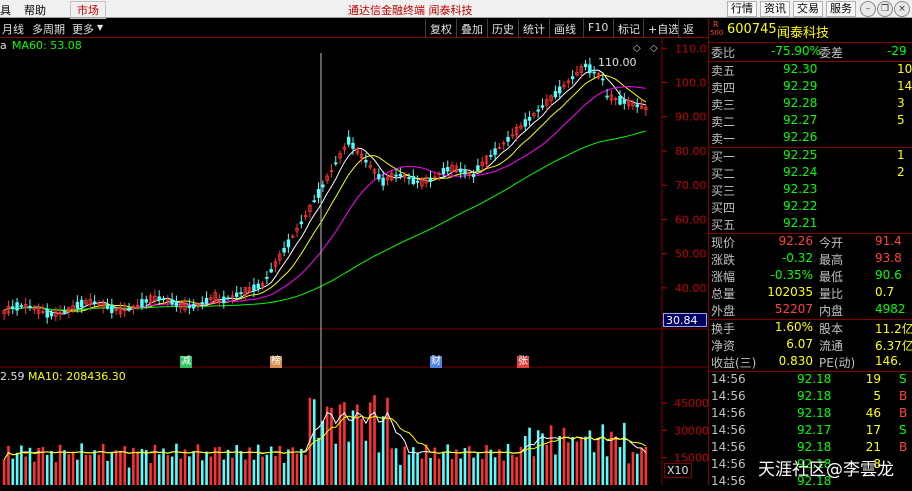 The image size is (912, 491). Describe the element at coordinates (502, 28) in the screenshot. I see `history-button: 历史` at that location.